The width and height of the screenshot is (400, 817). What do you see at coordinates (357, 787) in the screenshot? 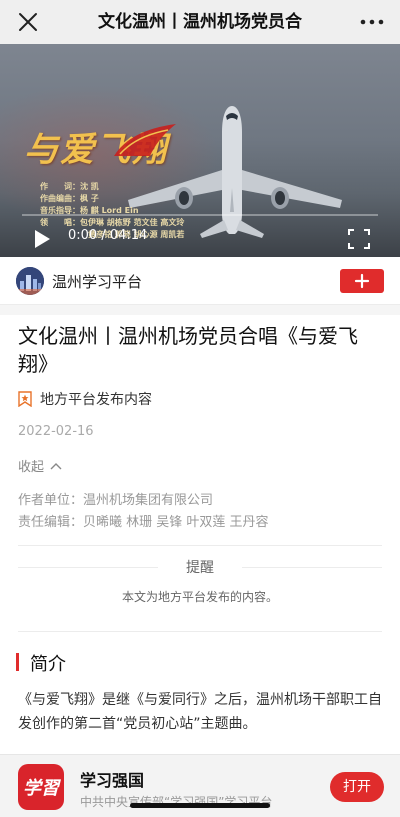
I see `open-app-button: 打开` at bounding box center [357, 787].